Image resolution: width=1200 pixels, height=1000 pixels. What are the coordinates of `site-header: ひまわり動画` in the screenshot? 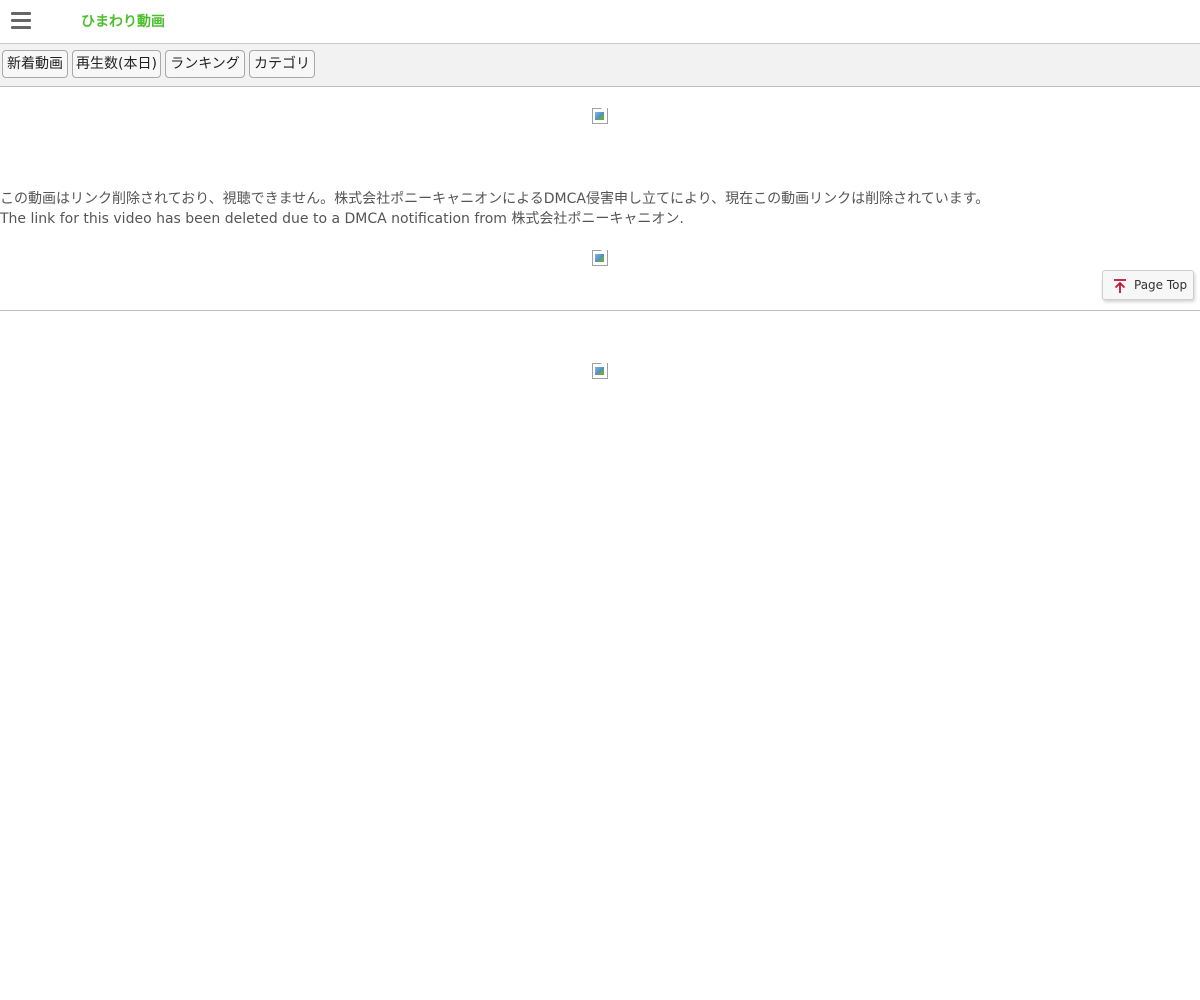 It's located at (600, 22).